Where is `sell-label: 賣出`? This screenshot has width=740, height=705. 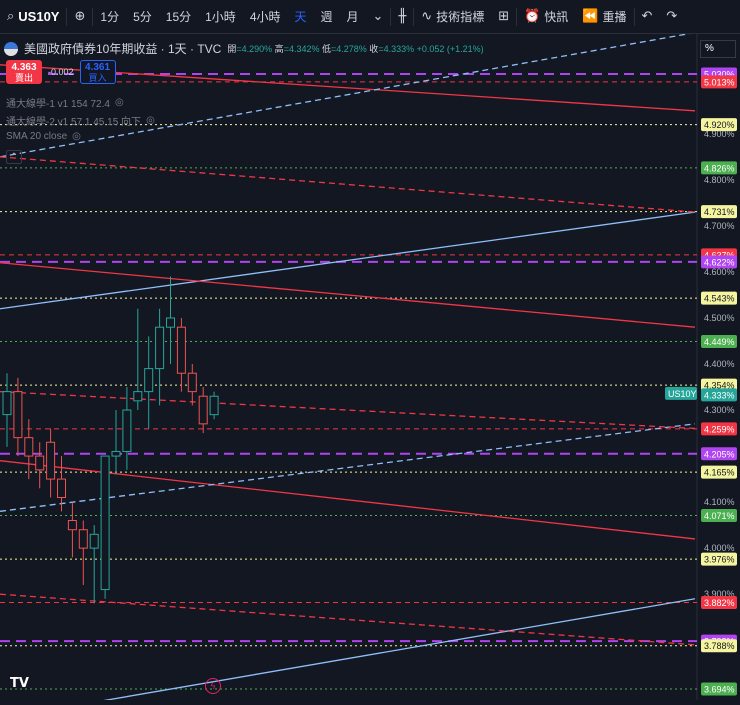
sell-label: 賣出 is located at coordinates (23, 78).